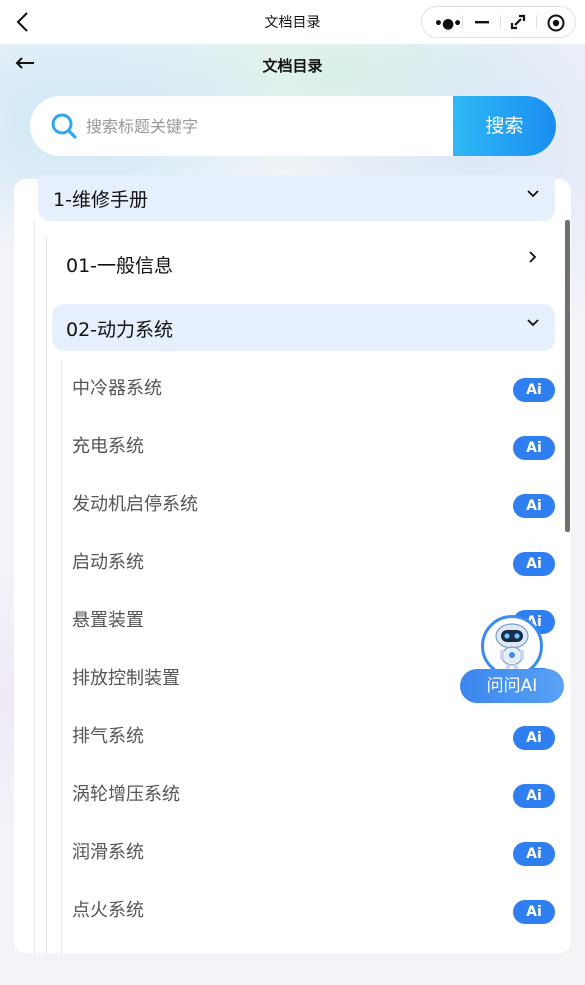 The height and width of the screenshot is (985, 585). I want to click on list-item-label: 启动系统, so click(108, 562).